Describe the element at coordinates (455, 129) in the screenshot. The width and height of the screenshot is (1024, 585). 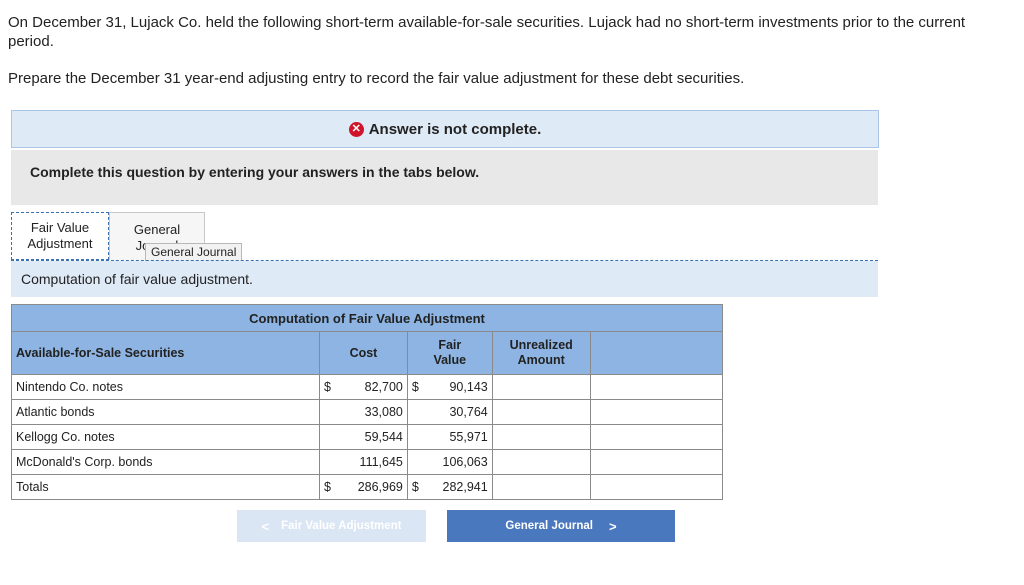
I see `answer-status-text: Answer is not complete.` at that location.